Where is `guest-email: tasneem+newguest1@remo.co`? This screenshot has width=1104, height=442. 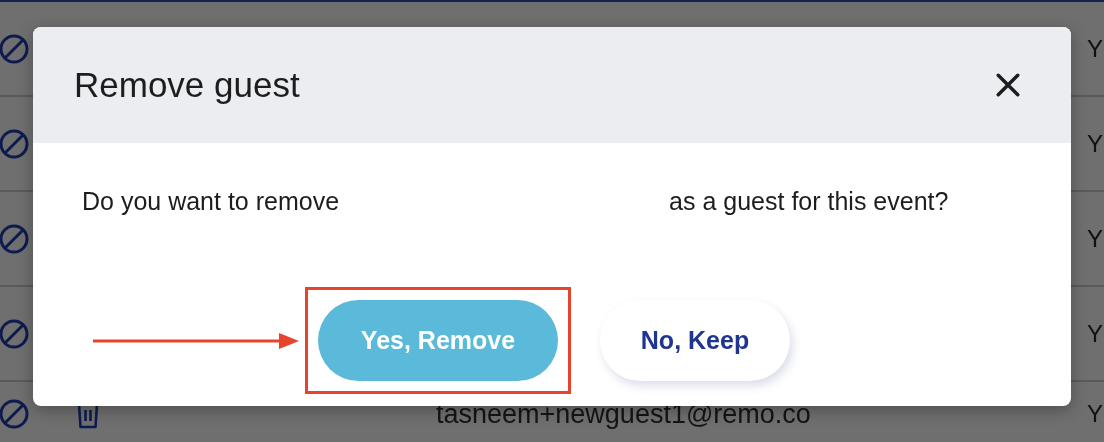
guest-email: tasneem+newguest1@remo.co is located at coordinates (623, 414).